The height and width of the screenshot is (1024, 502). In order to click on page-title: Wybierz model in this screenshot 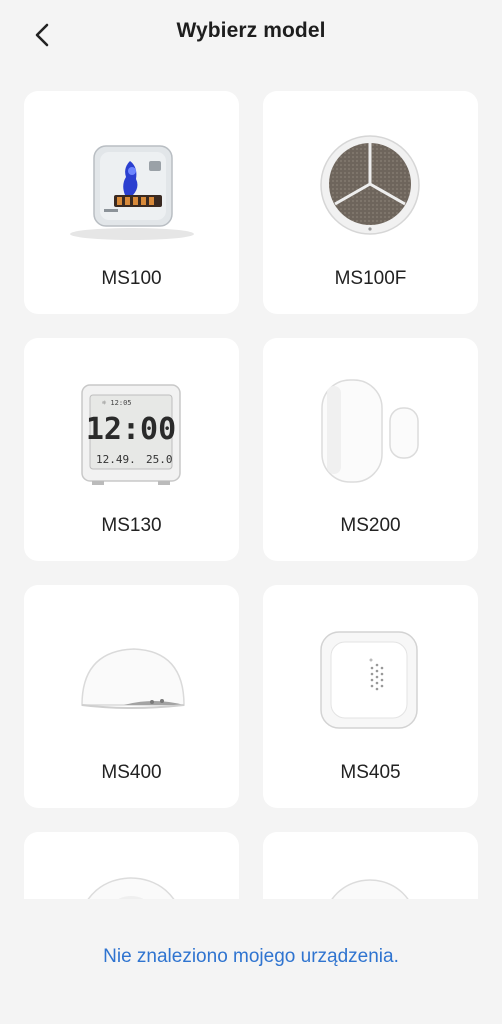, I will do `click(251, 30)`.